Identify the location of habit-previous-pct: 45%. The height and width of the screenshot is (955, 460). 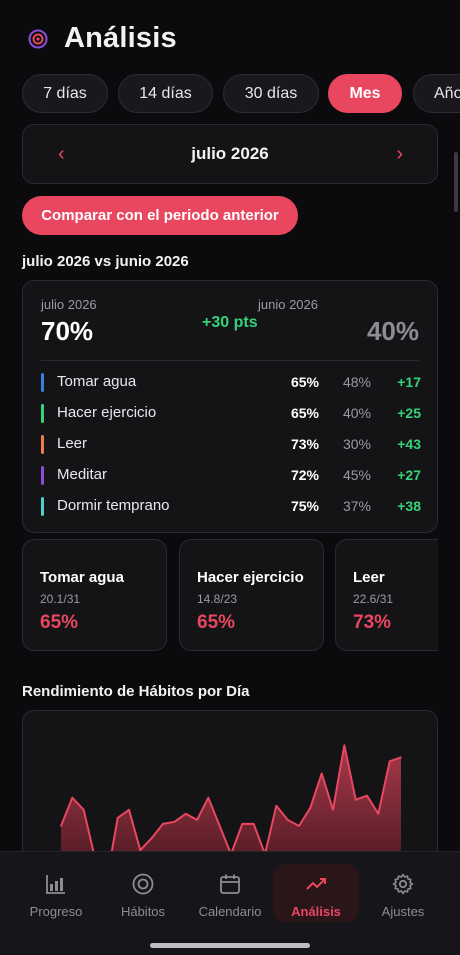
(356, 475).